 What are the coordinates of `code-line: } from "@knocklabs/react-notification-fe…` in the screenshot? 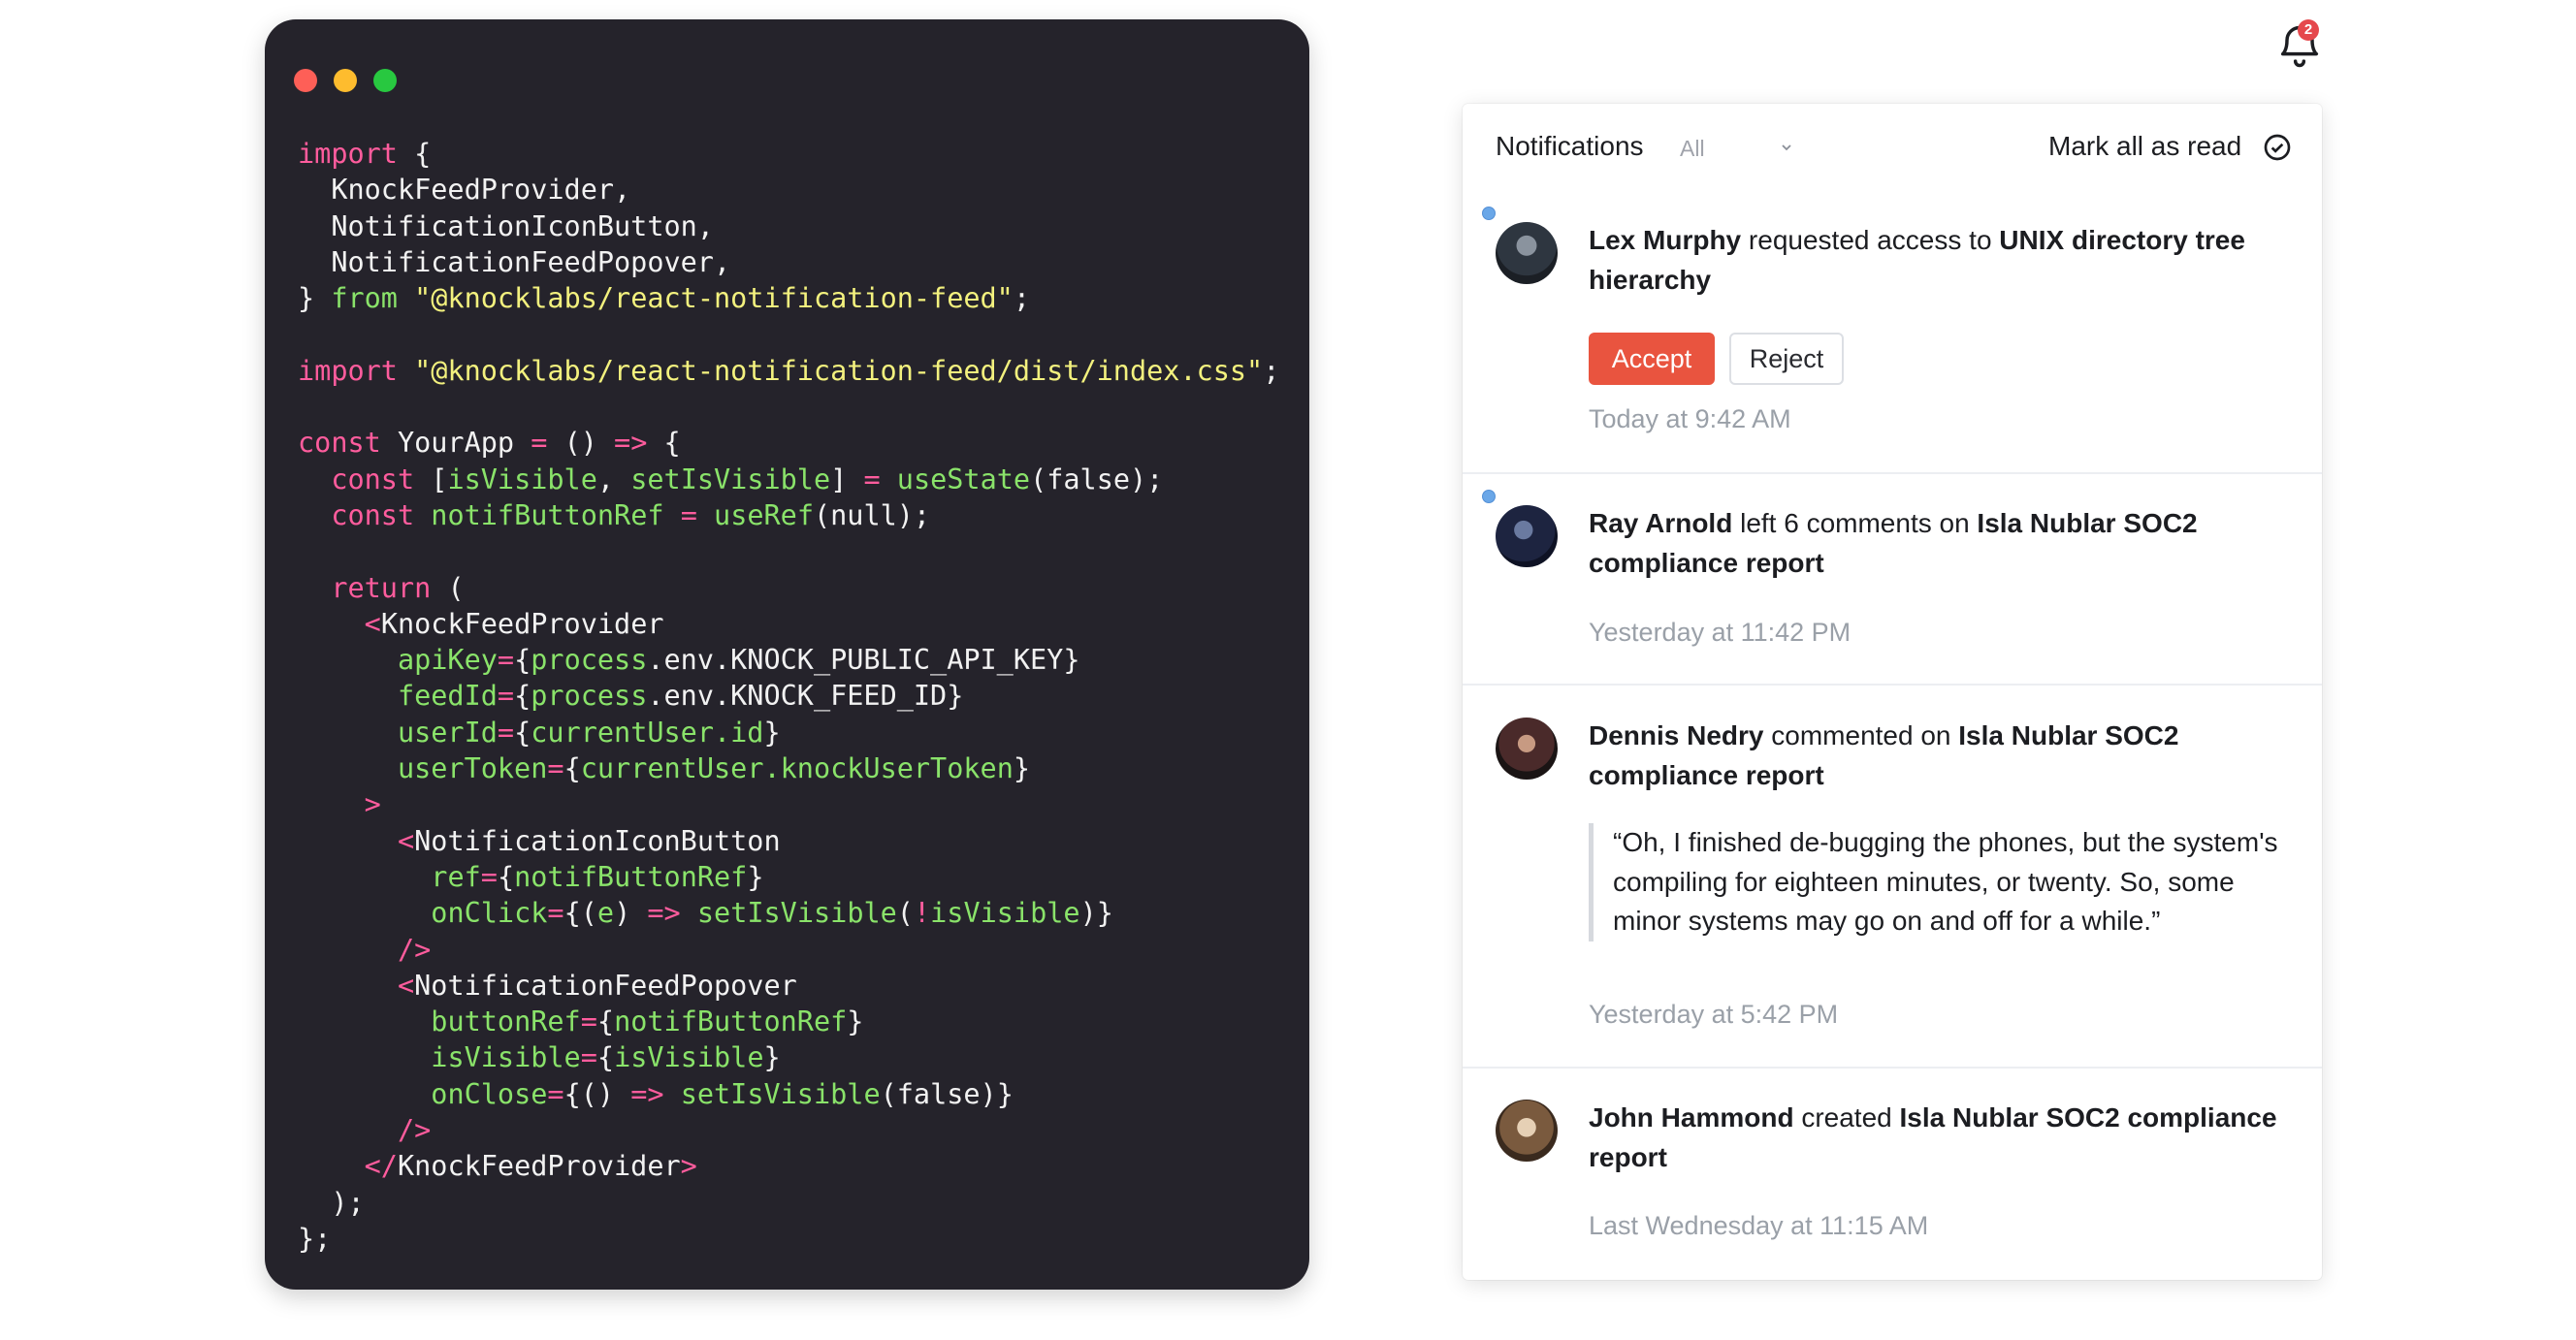 It's located at (788, 298).